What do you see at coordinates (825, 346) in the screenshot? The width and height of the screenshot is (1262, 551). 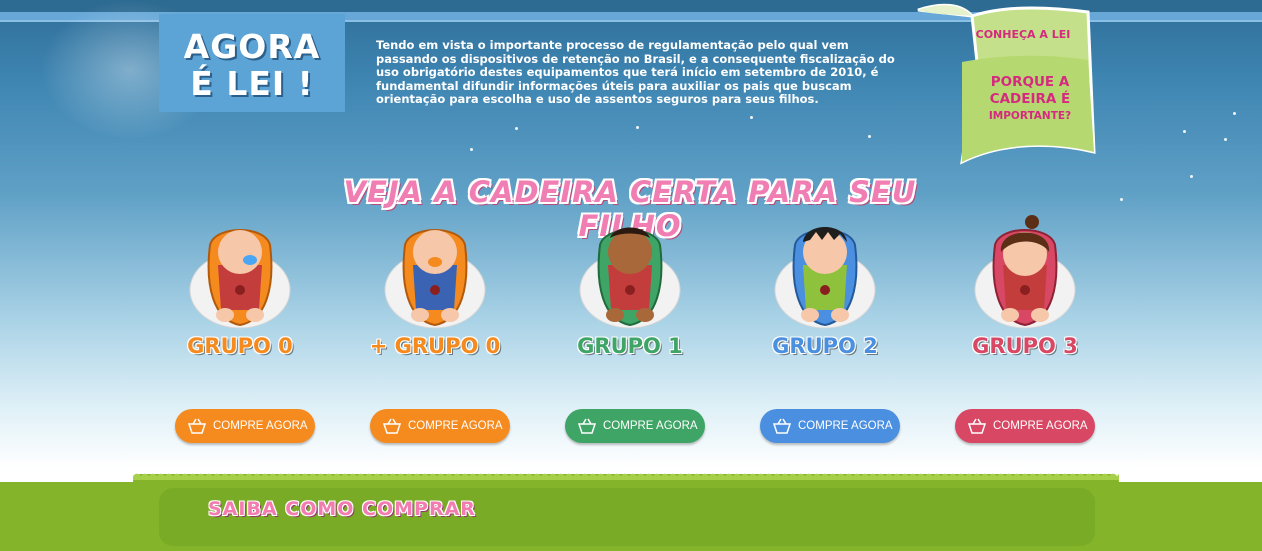 I see `group-label: GRUPO 2` at bounding box center [825, 346].